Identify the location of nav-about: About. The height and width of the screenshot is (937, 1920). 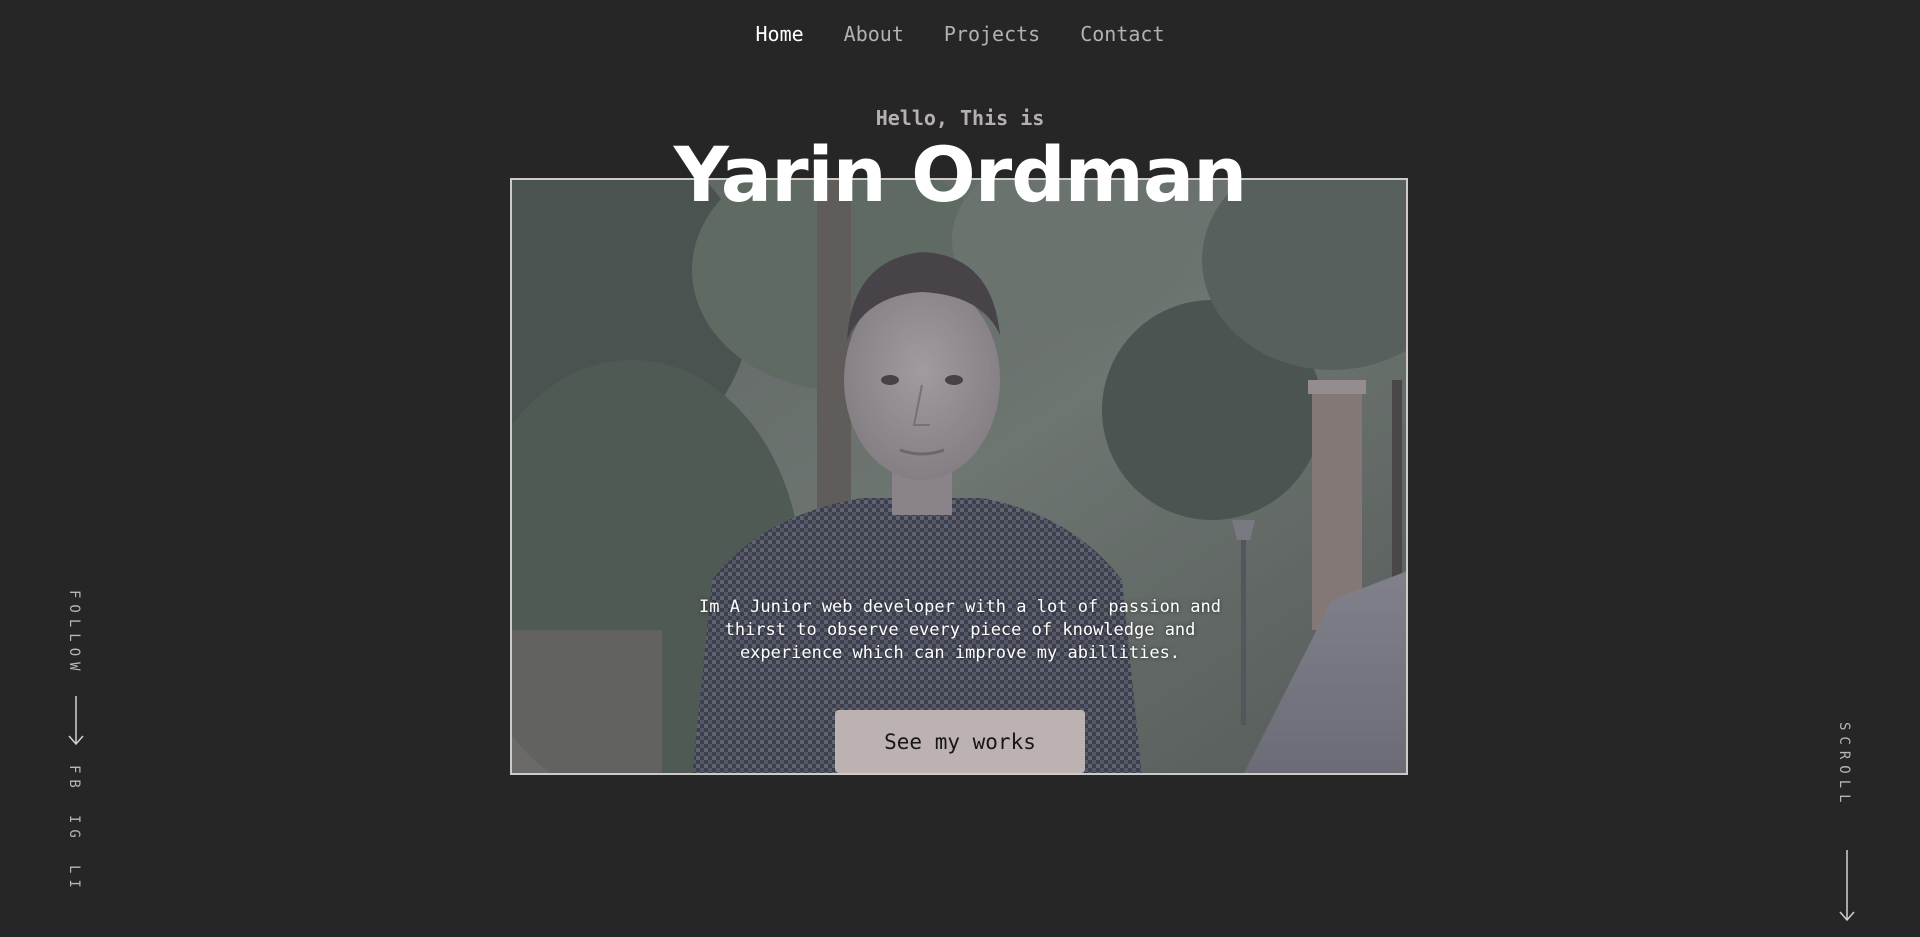
(874, 34).